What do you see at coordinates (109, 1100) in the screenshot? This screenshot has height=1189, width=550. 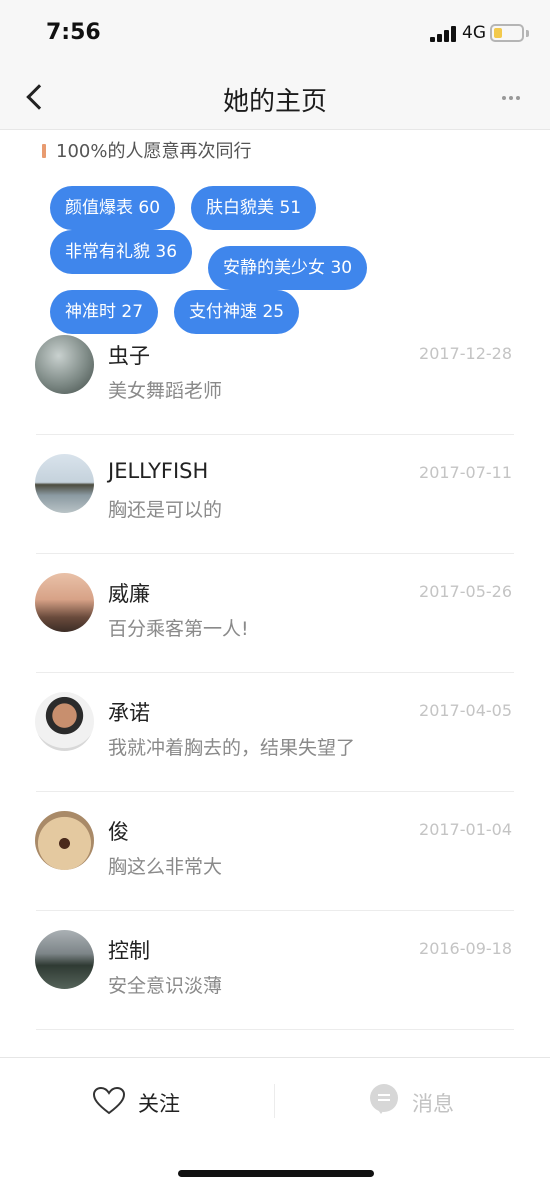 I see `heart-icon` at bounding box center [109, 1100].